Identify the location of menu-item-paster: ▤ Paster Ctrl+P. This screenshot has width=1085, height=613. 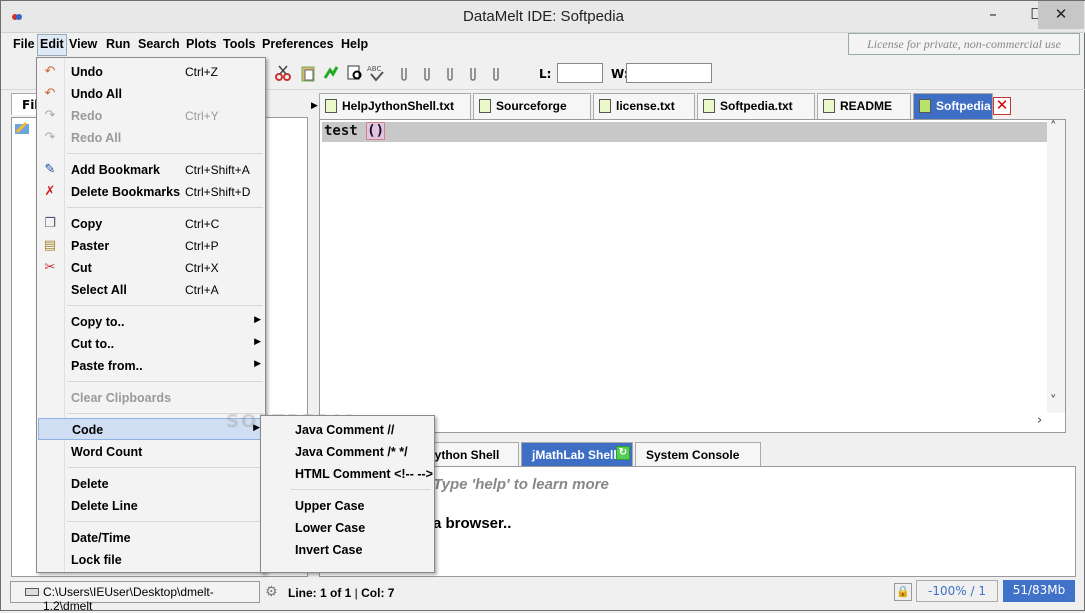
(151, 246).